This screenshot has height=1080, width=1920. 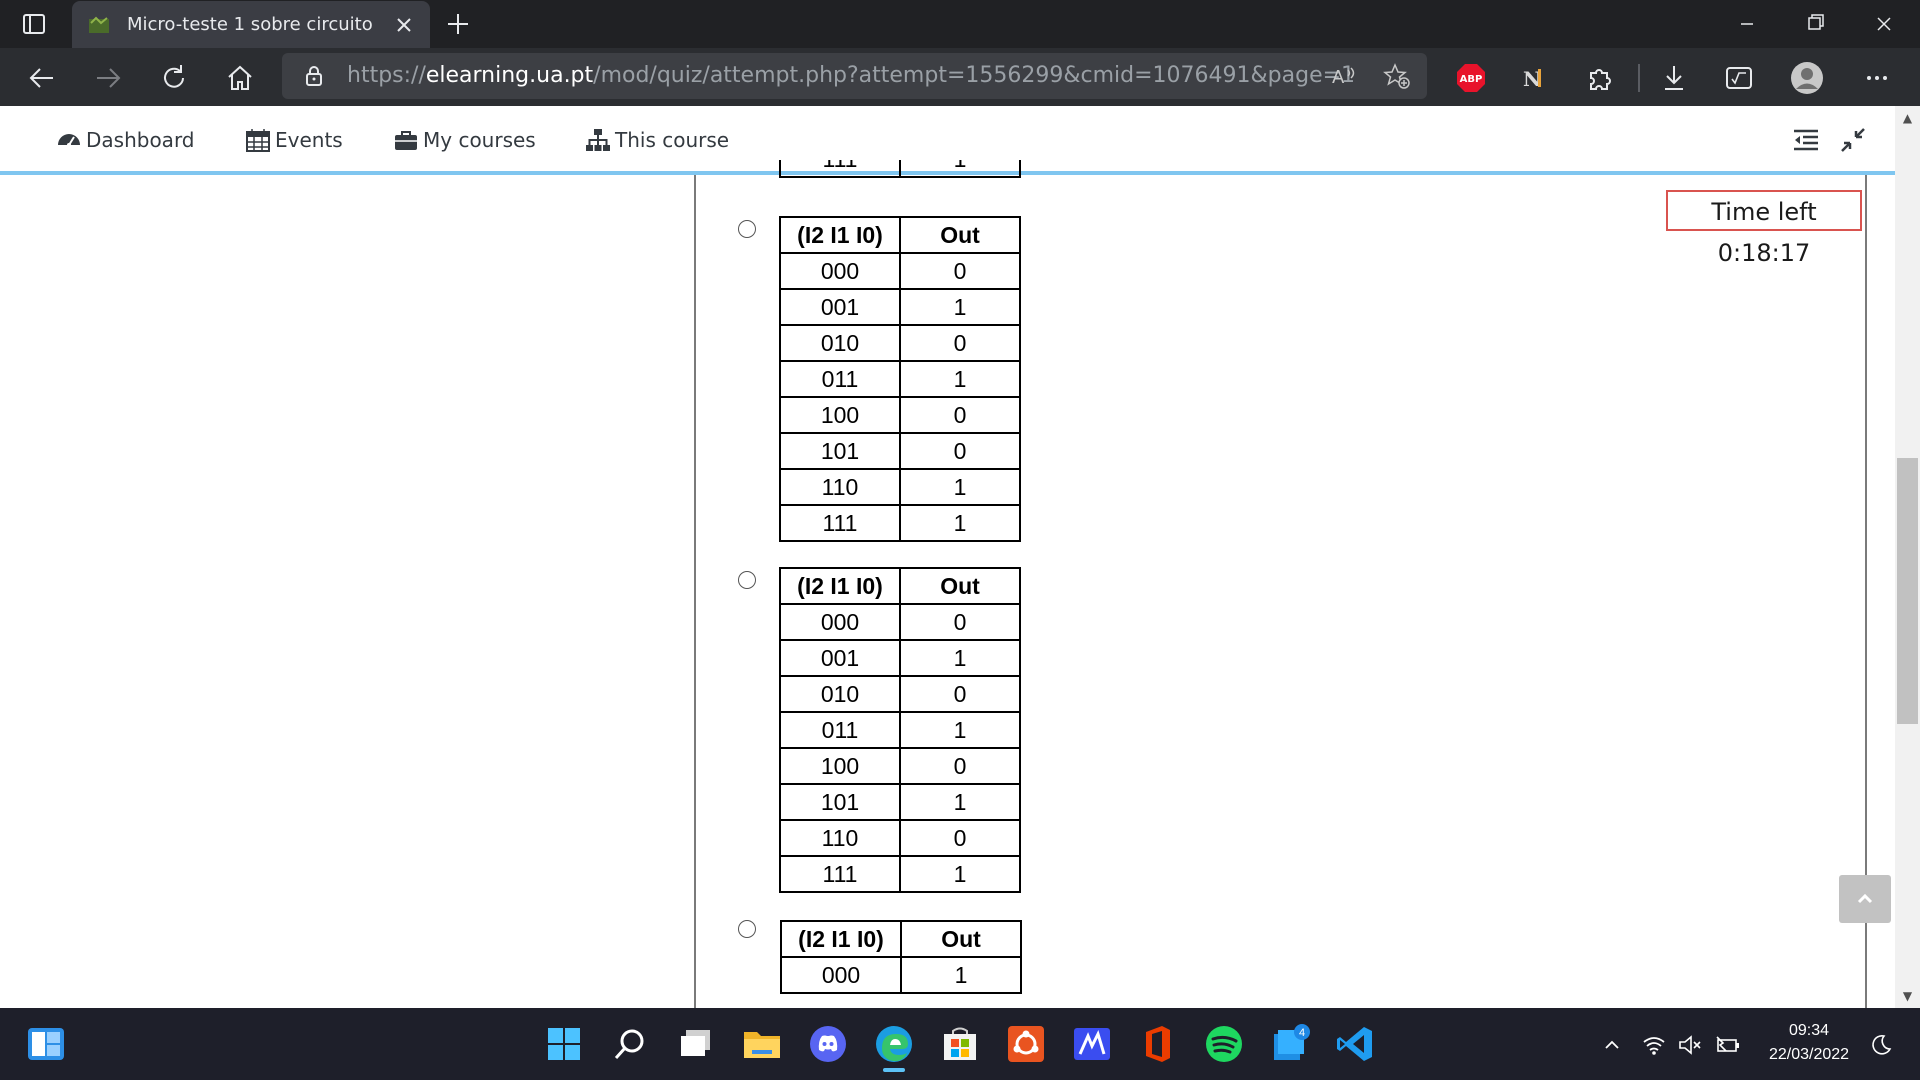 I want to click on add-favorite-icon, so click(x=1397, y=76).